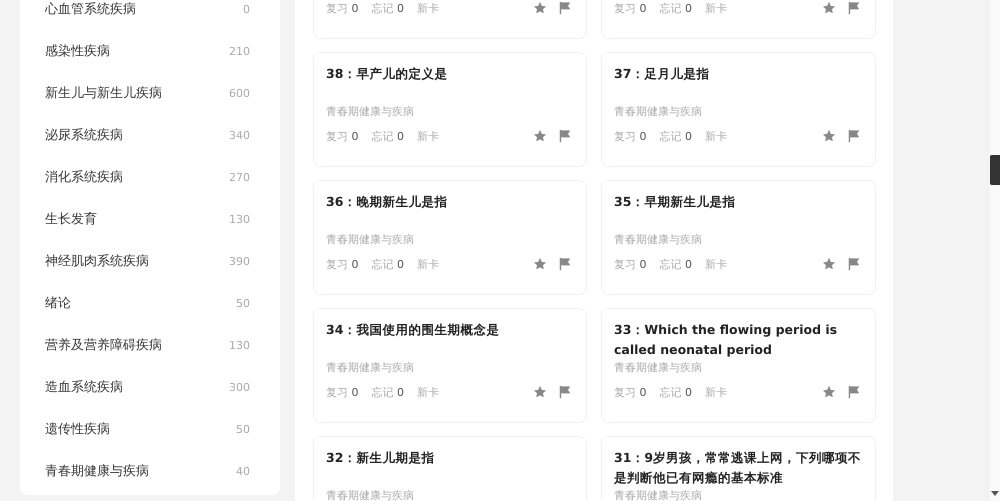 The height and width of the screenshot is (501, 1000). What do you see at coordinates (450, 365) in the screenshot?
I see `question-card: 34：我国使用的围生期概念是 青春期健康与疾病 复习 0 忘记 0 新卡` at bounding box center [450, 365].